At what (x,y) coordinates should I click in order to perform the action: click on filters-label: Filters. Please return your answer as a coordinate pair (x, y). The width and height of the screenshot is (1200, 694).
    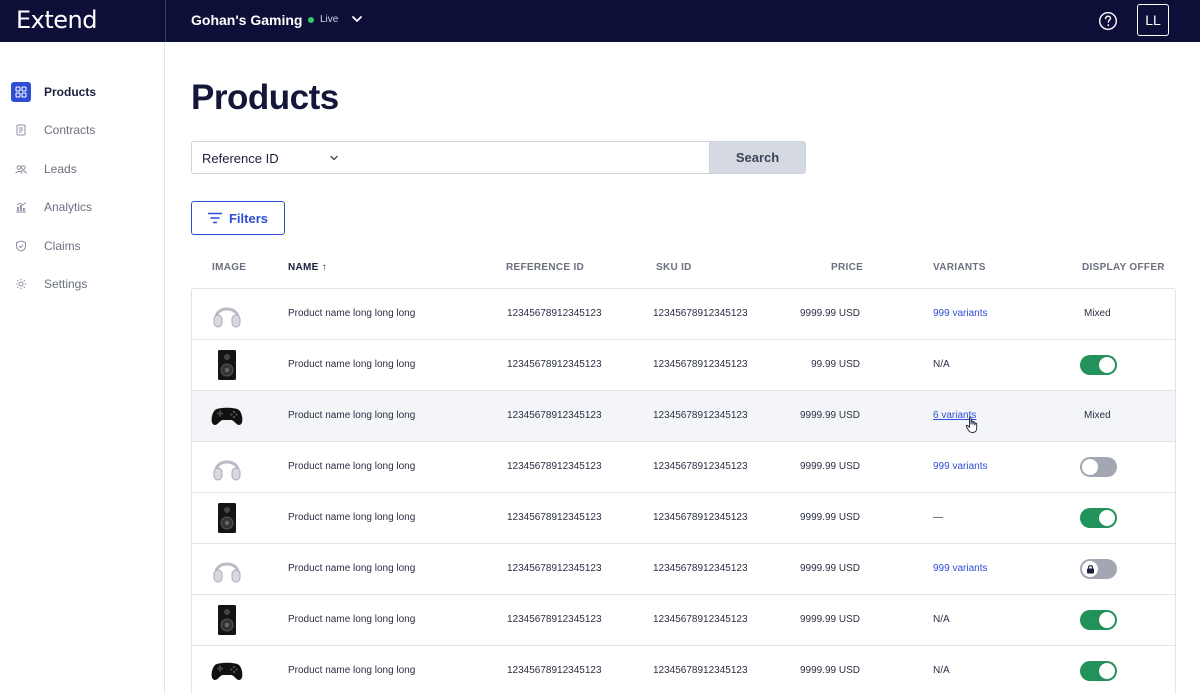
    Looking at the image, I should click on (248, 218).